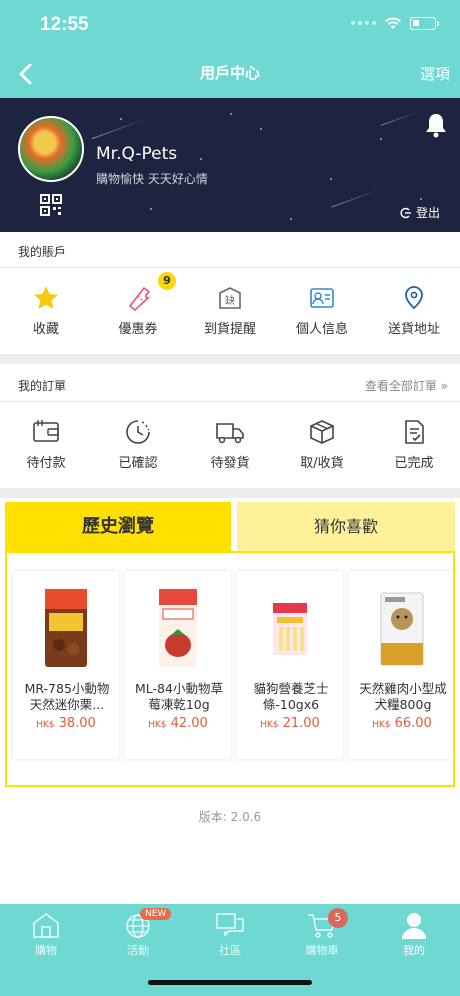 Image resolution: width=460 pixels, height=996 pixels. What do you see at coordinates (363, 23) in the screenshot?
I see `signal-icon` at bounding box center [363, 23].